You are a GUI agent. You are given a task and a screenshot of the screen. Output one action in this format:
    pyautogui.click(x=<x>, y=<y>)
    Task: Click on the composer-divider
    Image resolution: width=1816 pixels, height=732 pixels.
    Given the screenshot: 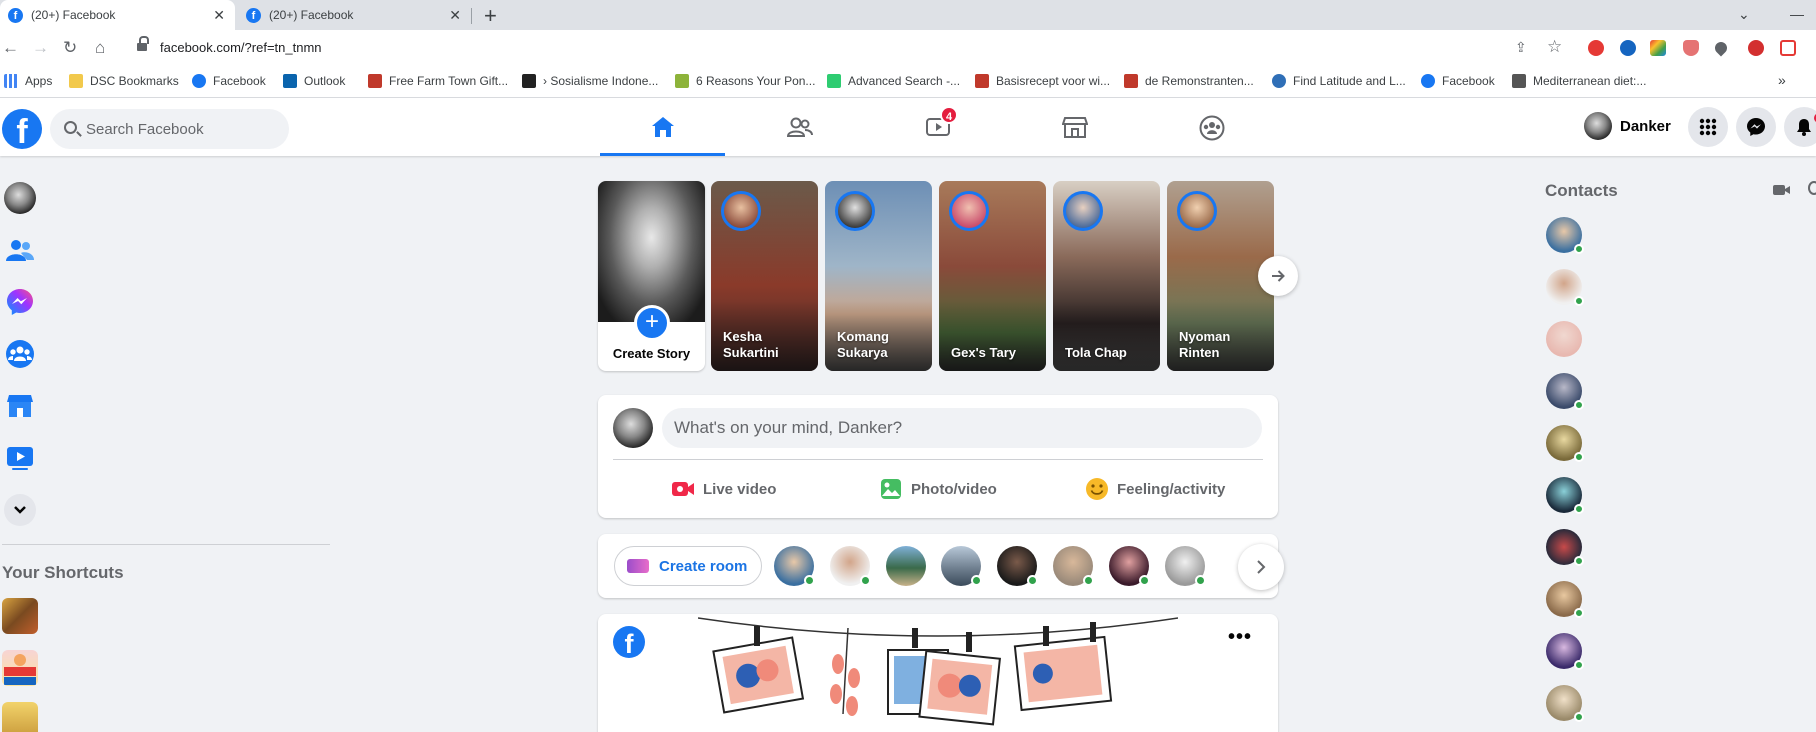 What is the action you would take?
    pyautogui.click(x=938, y=459)
    